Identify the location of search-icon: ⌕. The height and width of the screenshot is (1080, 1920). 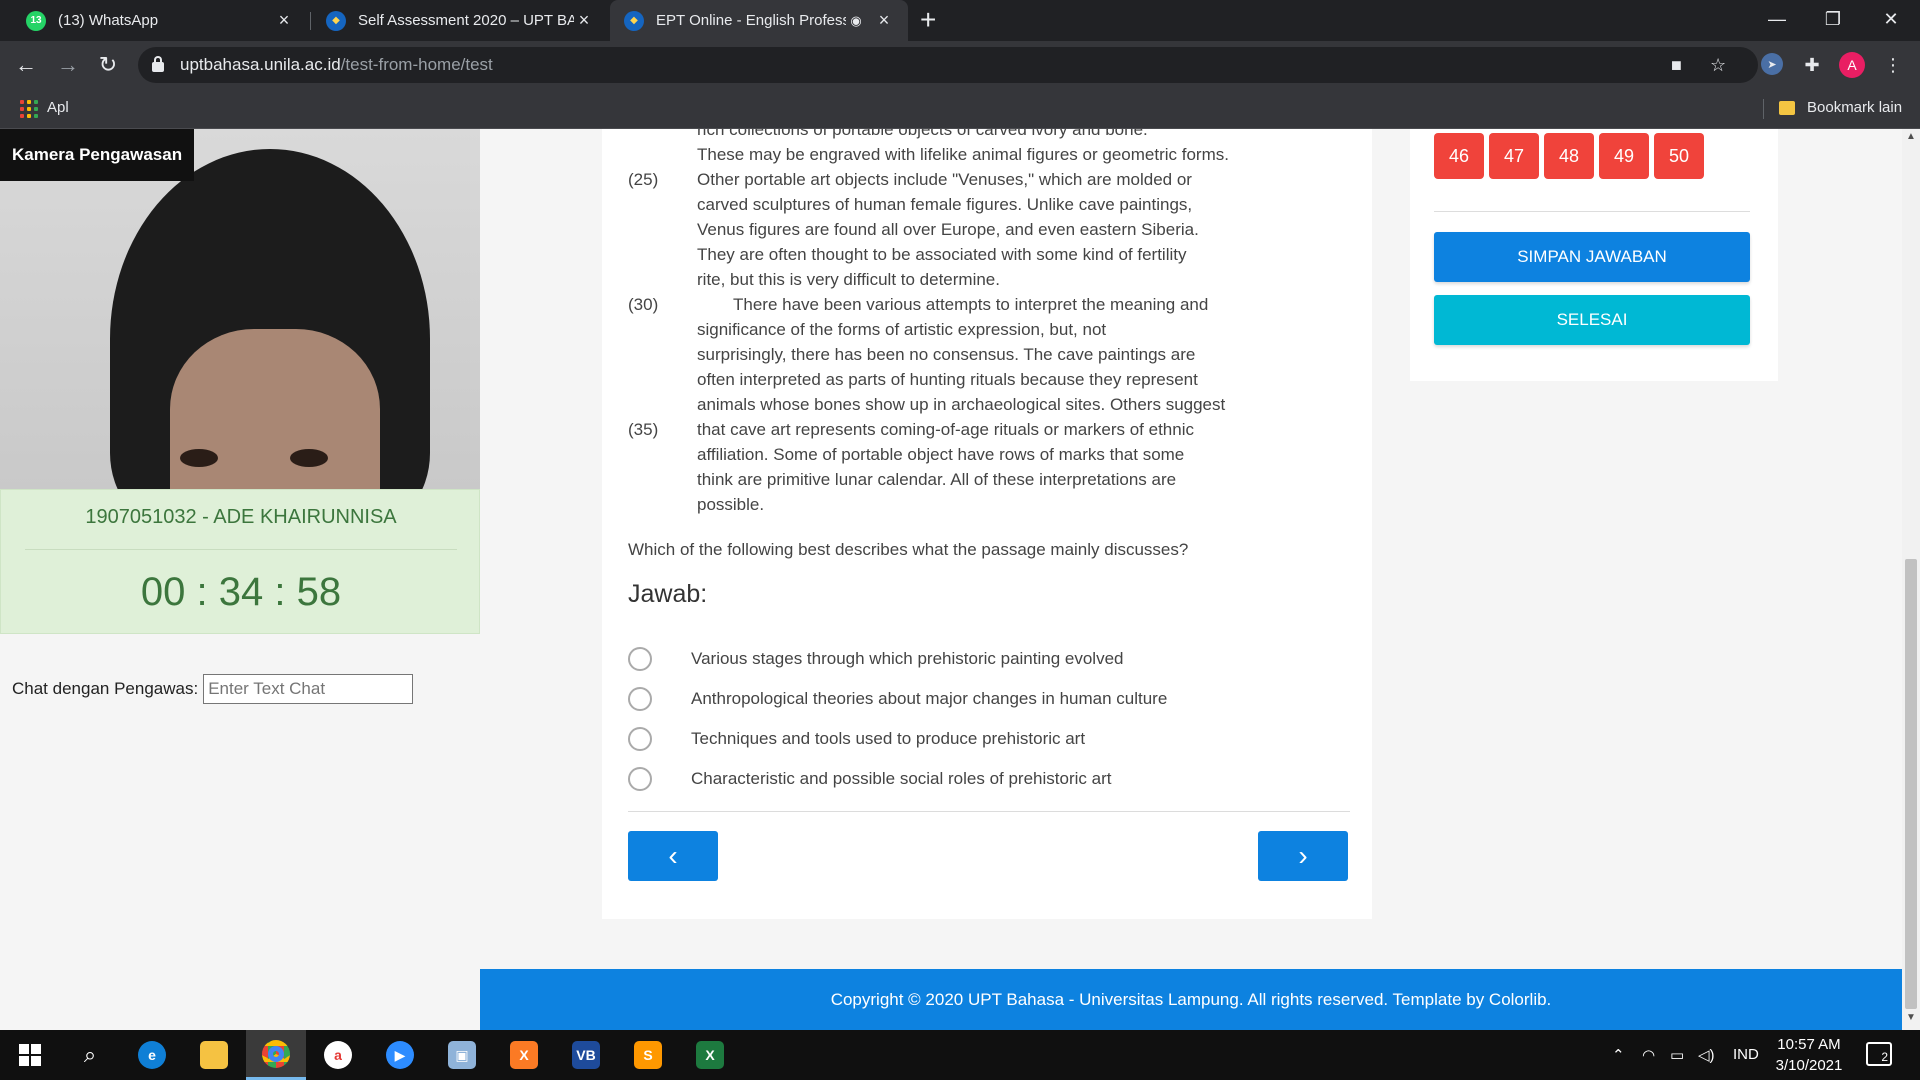
(90, 1054).